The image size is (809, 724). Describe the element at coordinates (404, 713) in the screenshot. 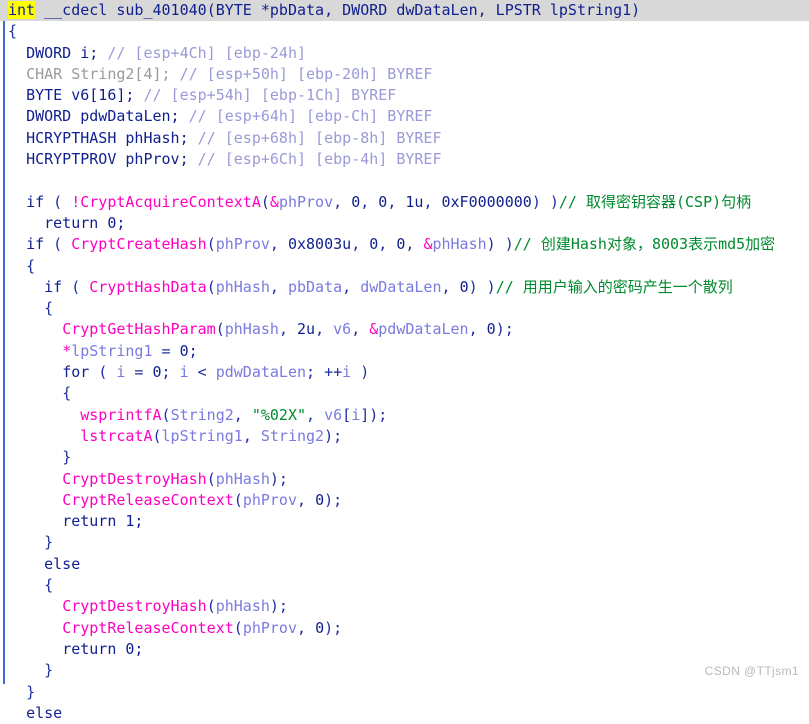

I see `code-line-else-outer: else` at that location.